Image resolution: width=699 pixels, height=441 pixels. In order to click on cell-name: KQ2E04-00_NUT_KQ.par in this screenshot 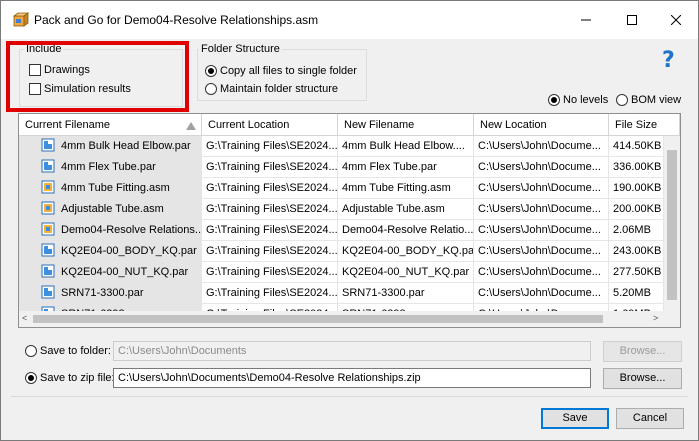, I will do `click(110, 272)`.